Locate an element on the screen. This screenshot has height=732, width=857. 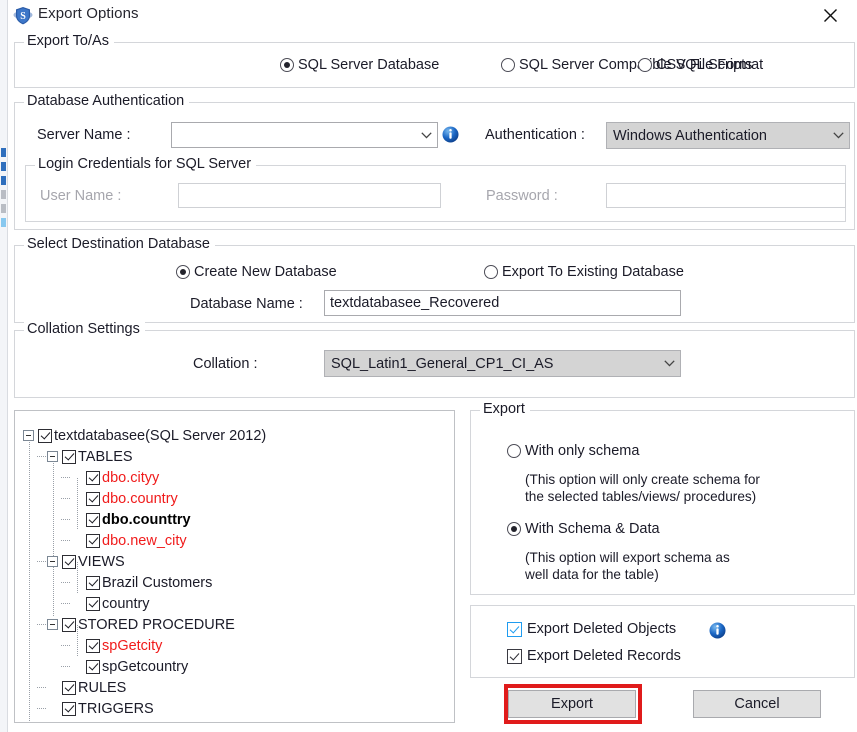
export-deleted-objects-info-icon is located at coordinates (717, 630).